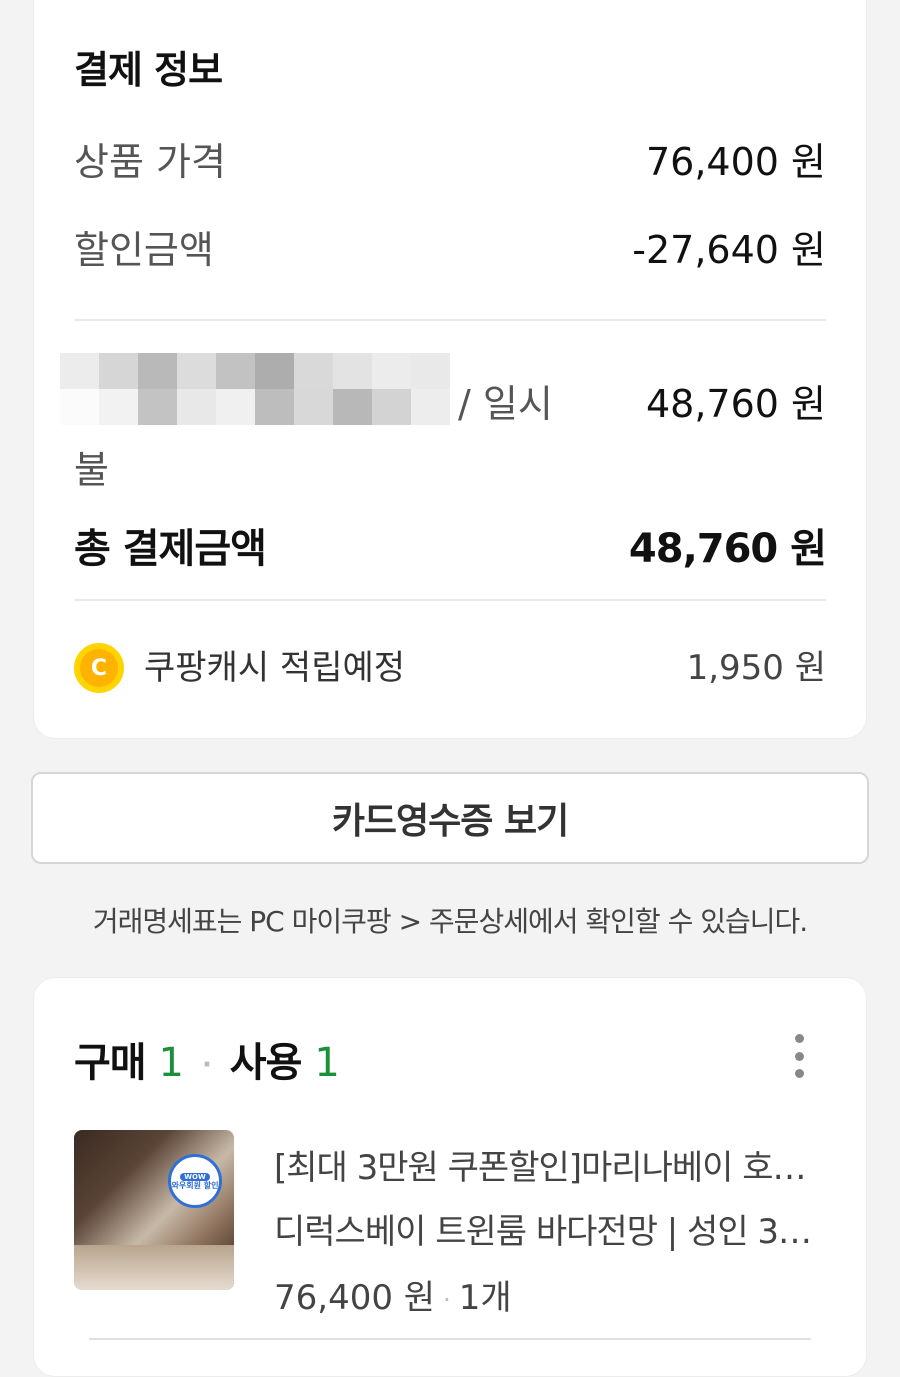 The image size is (900, 1377). I want to click on product-price-value: 76,400 원, so click(735, 162).